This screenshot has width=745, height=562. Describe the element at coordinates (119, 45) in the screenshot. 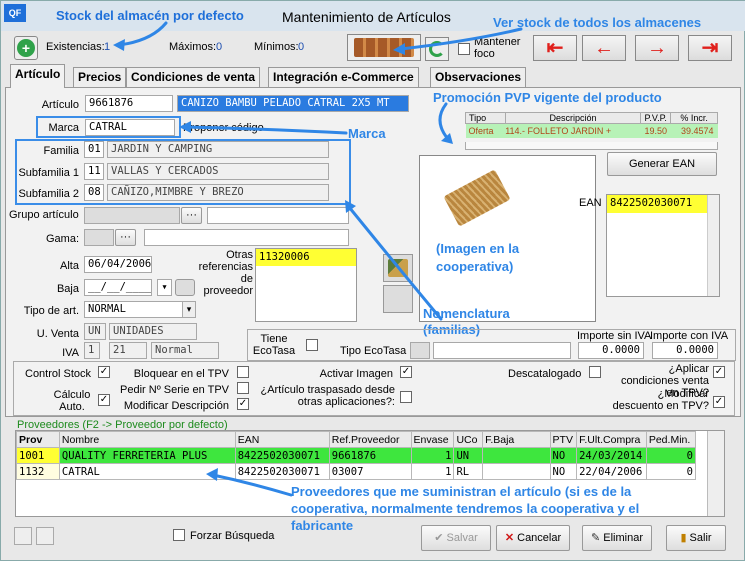

I see `arrowhead-stock` at that location.